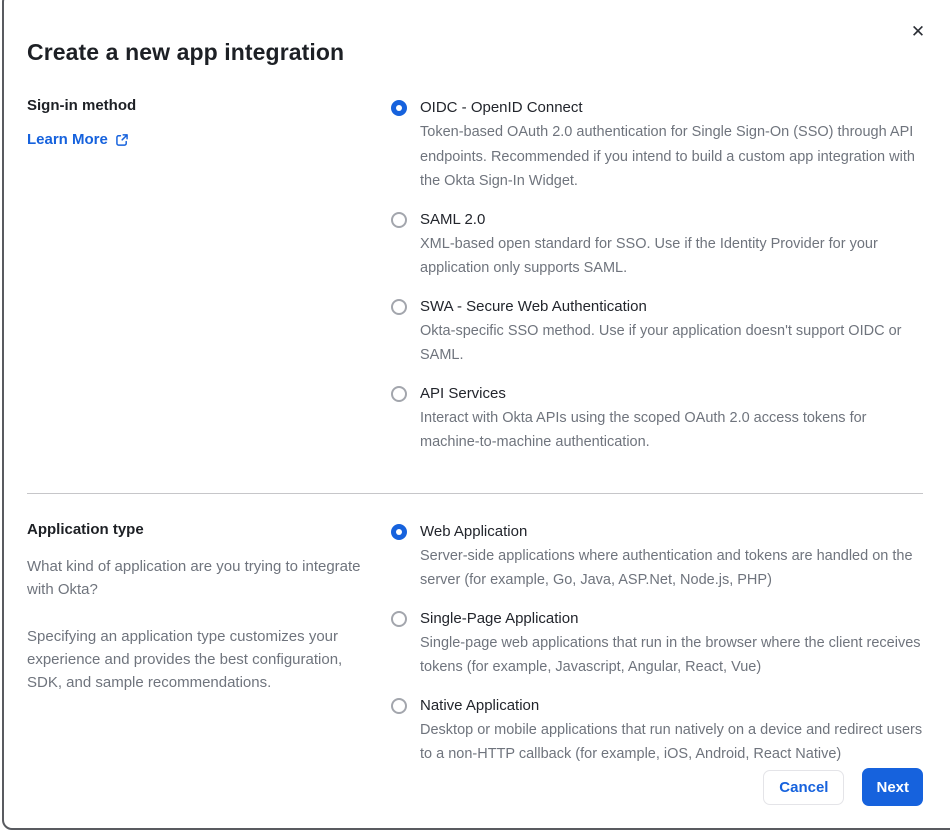 This screenshot has width=950, height=830. Describe the element at coordinates (671, 220) in the screenshot. I see `option-label-saml: SAML 2.0` at that location.